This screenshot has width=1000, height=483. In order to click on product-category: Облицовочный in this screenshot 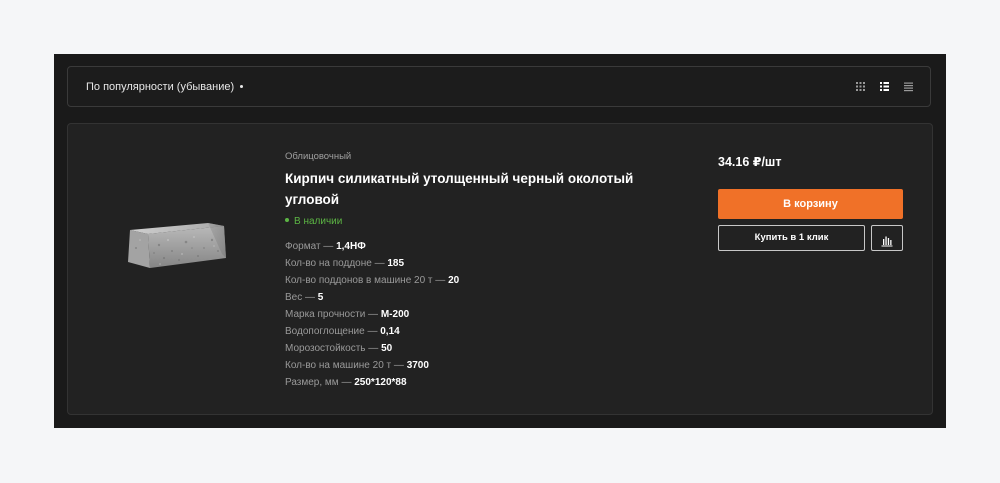, I will do `click(318, 156)`.